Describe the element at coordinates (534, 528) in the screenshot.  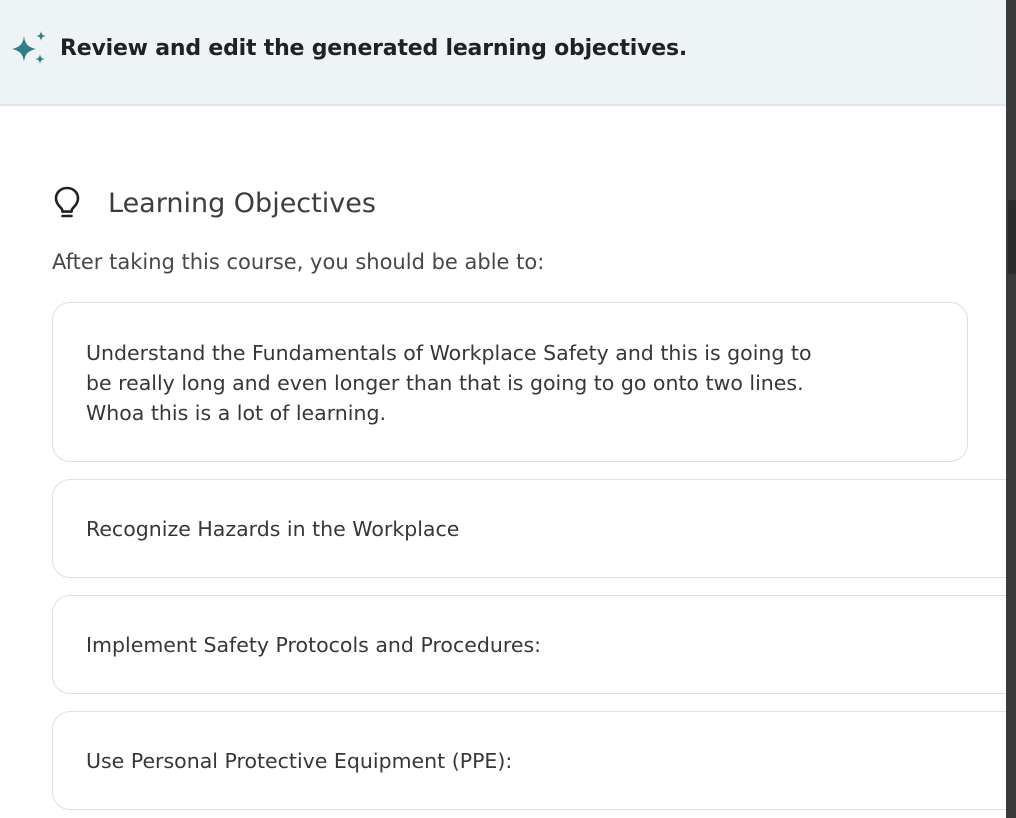
I see `objective-card: Recognize Hazards in the Workplace` at that location.